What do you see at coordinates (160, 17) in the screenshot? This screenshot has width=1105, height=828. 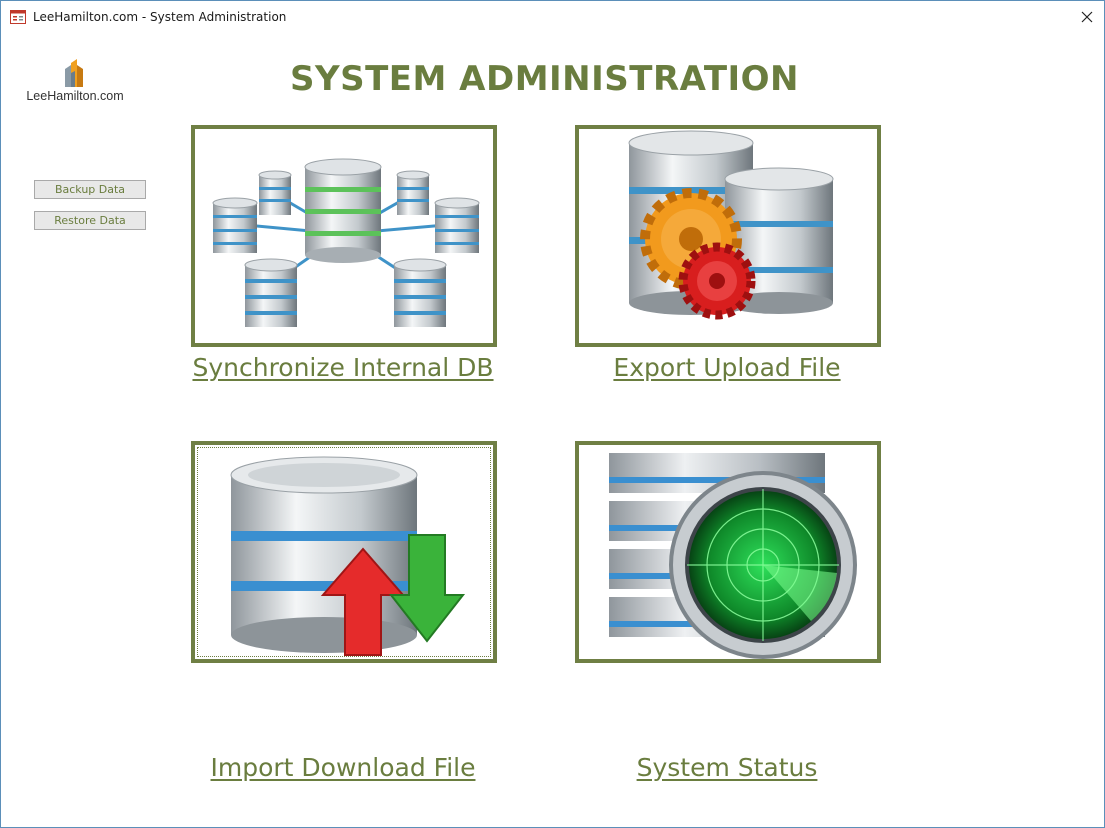 I see `window-title: LeeHamilton.com - System Administration` at bounding box center [160, 17].